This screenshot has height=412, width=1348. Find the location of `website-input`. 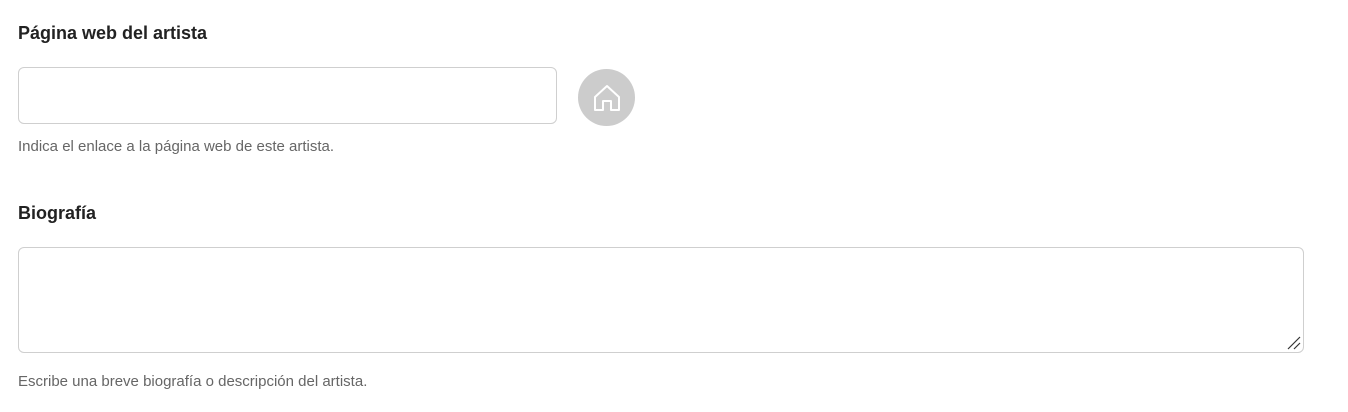

website-input is located at coordinates (287, 95).